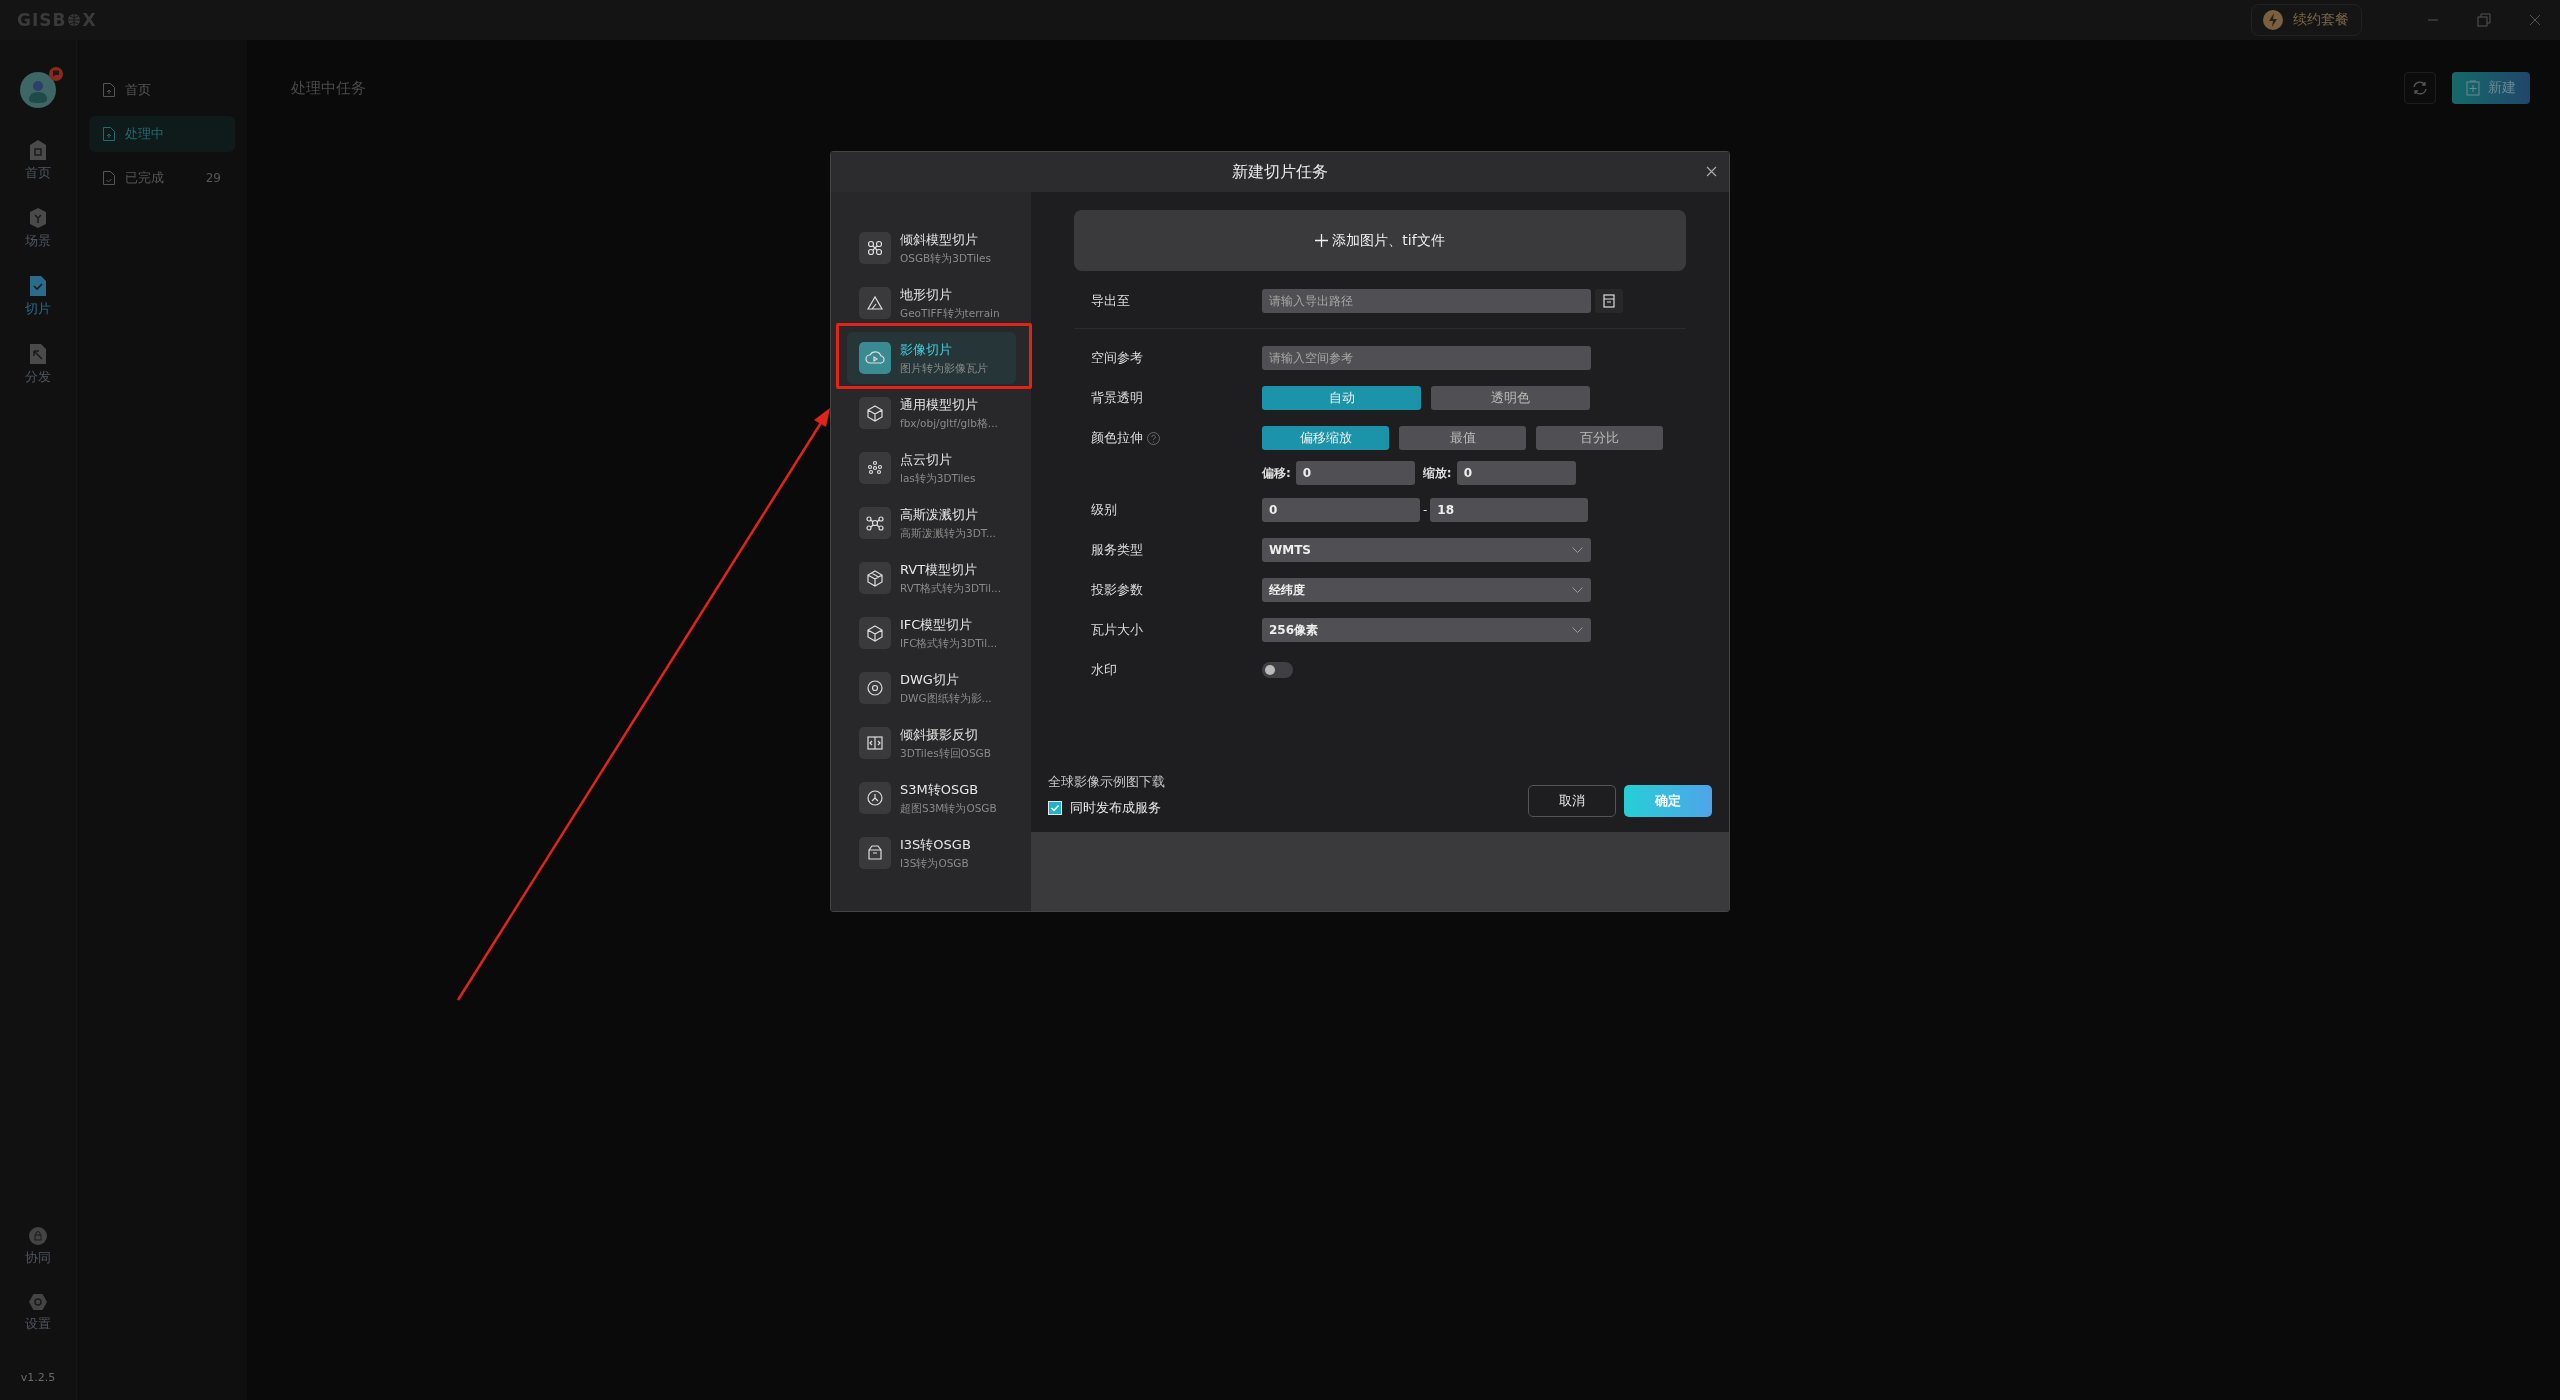 The image size is (2560, 1400). What do you see at coordinates (875, 523) in the screenshot?
I see `network-icon` at bounding box center [875, 523].